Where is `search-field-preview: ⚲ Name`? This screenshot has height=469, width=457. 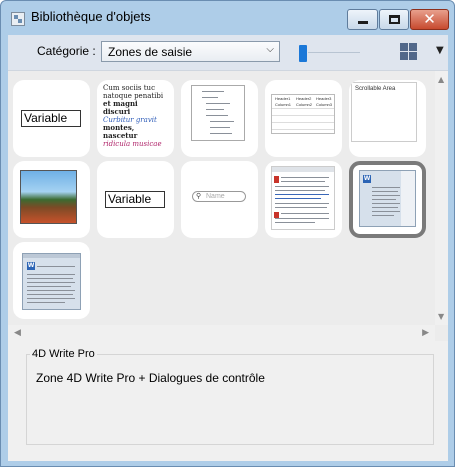
search-field-preview: ⚲ Name is located at coordinates (219, 196).